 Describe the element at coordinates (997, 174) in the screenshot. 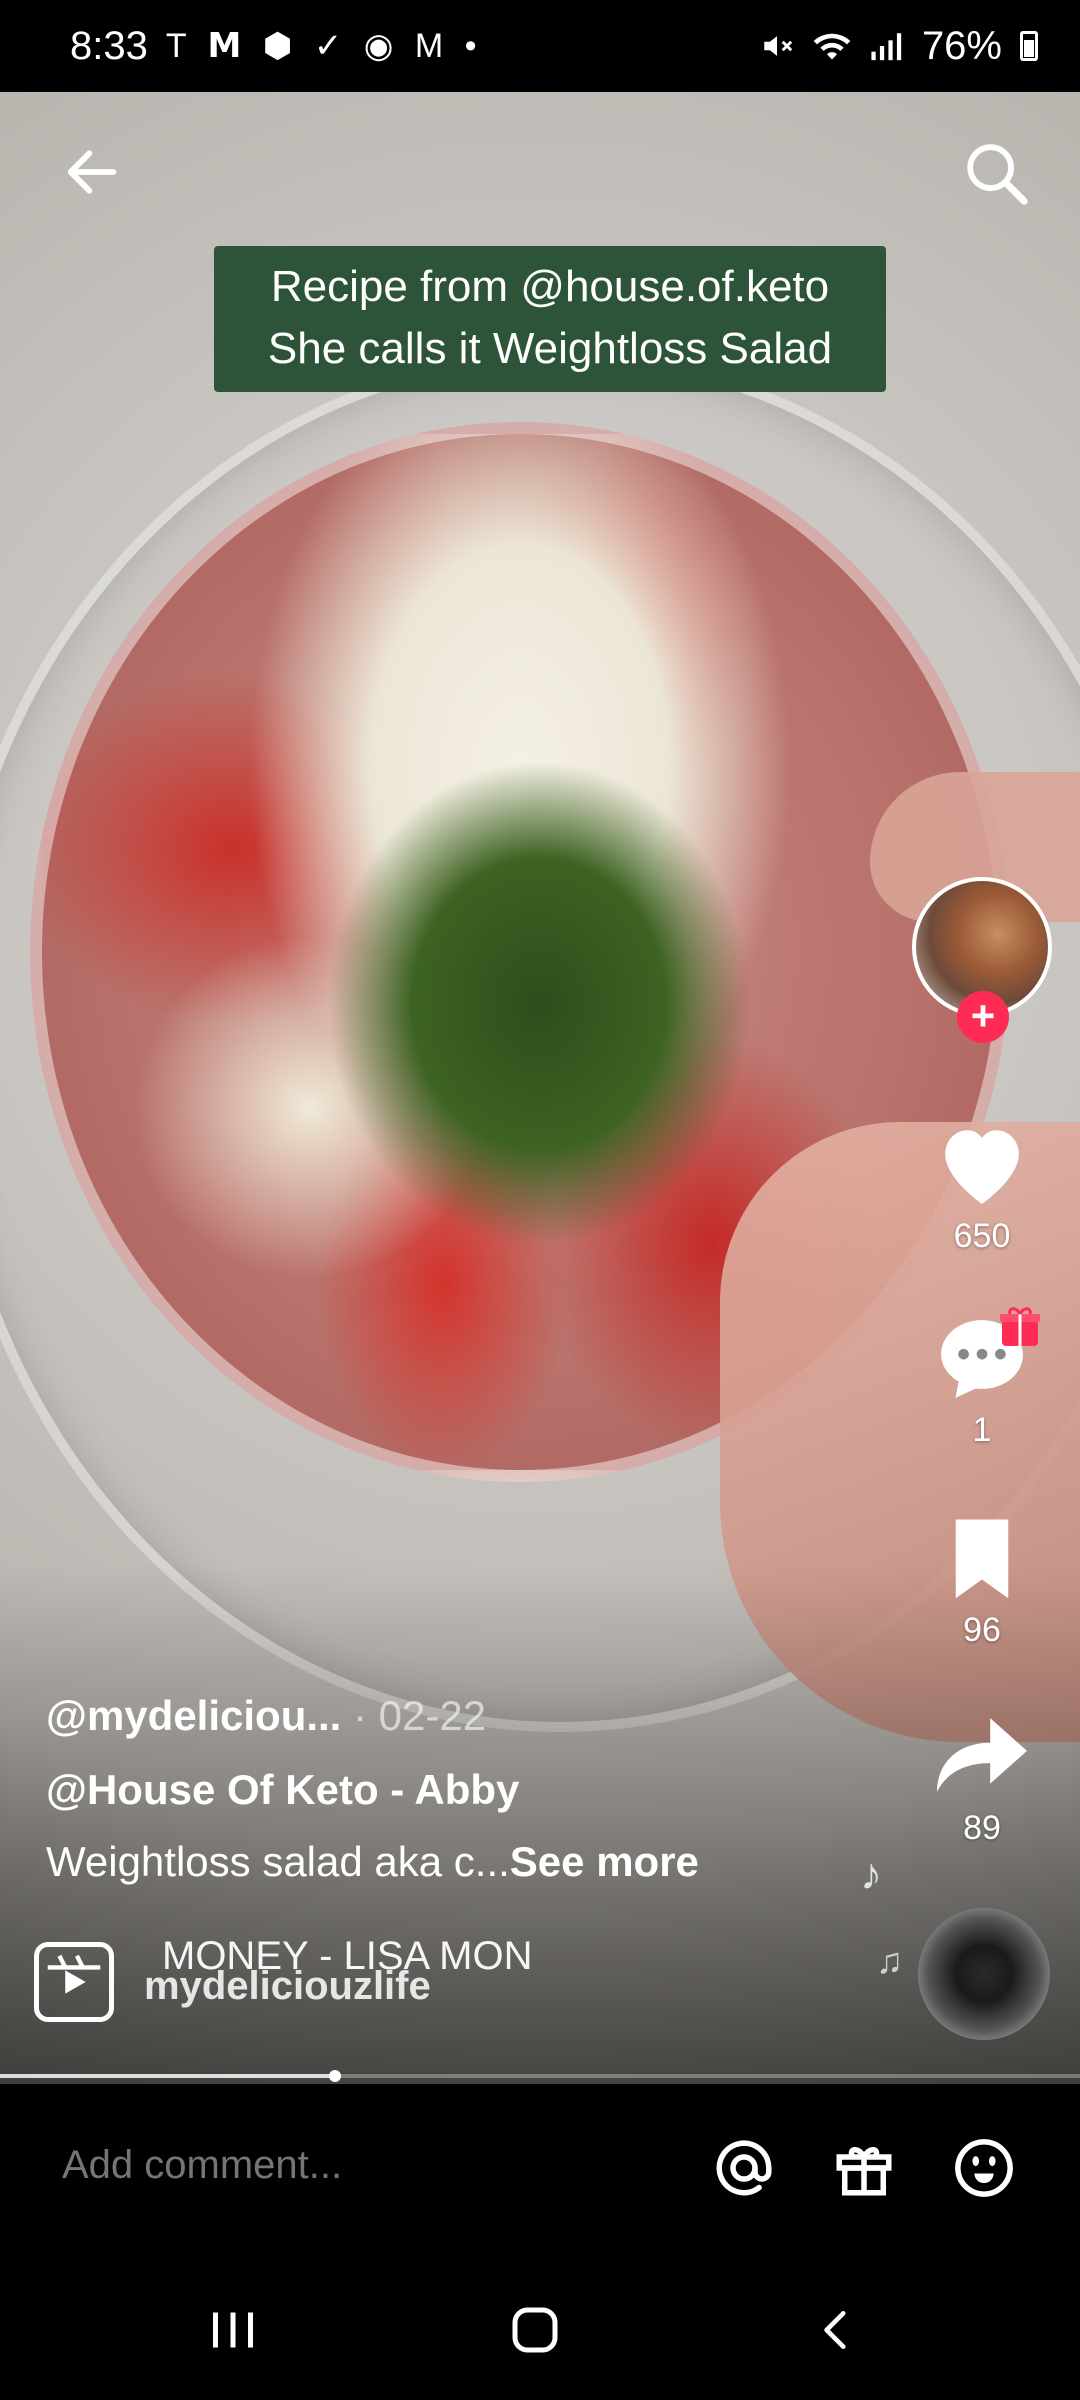

I see `search-icon` at that location.